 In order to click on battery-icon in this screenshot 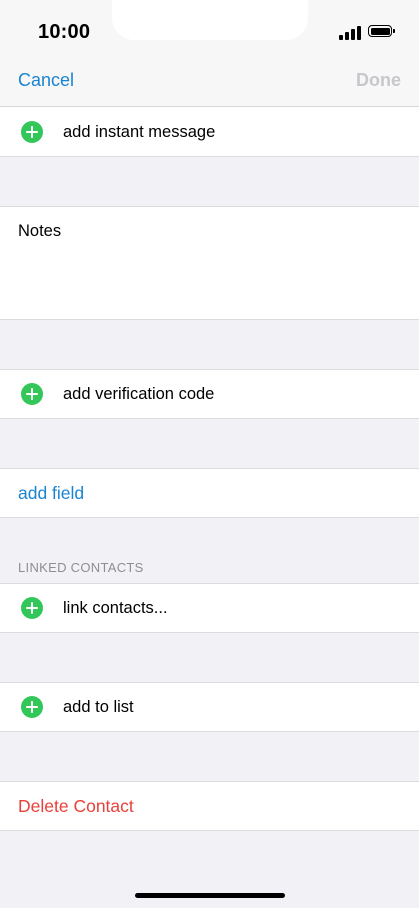, I will do `click(381, 31)`.